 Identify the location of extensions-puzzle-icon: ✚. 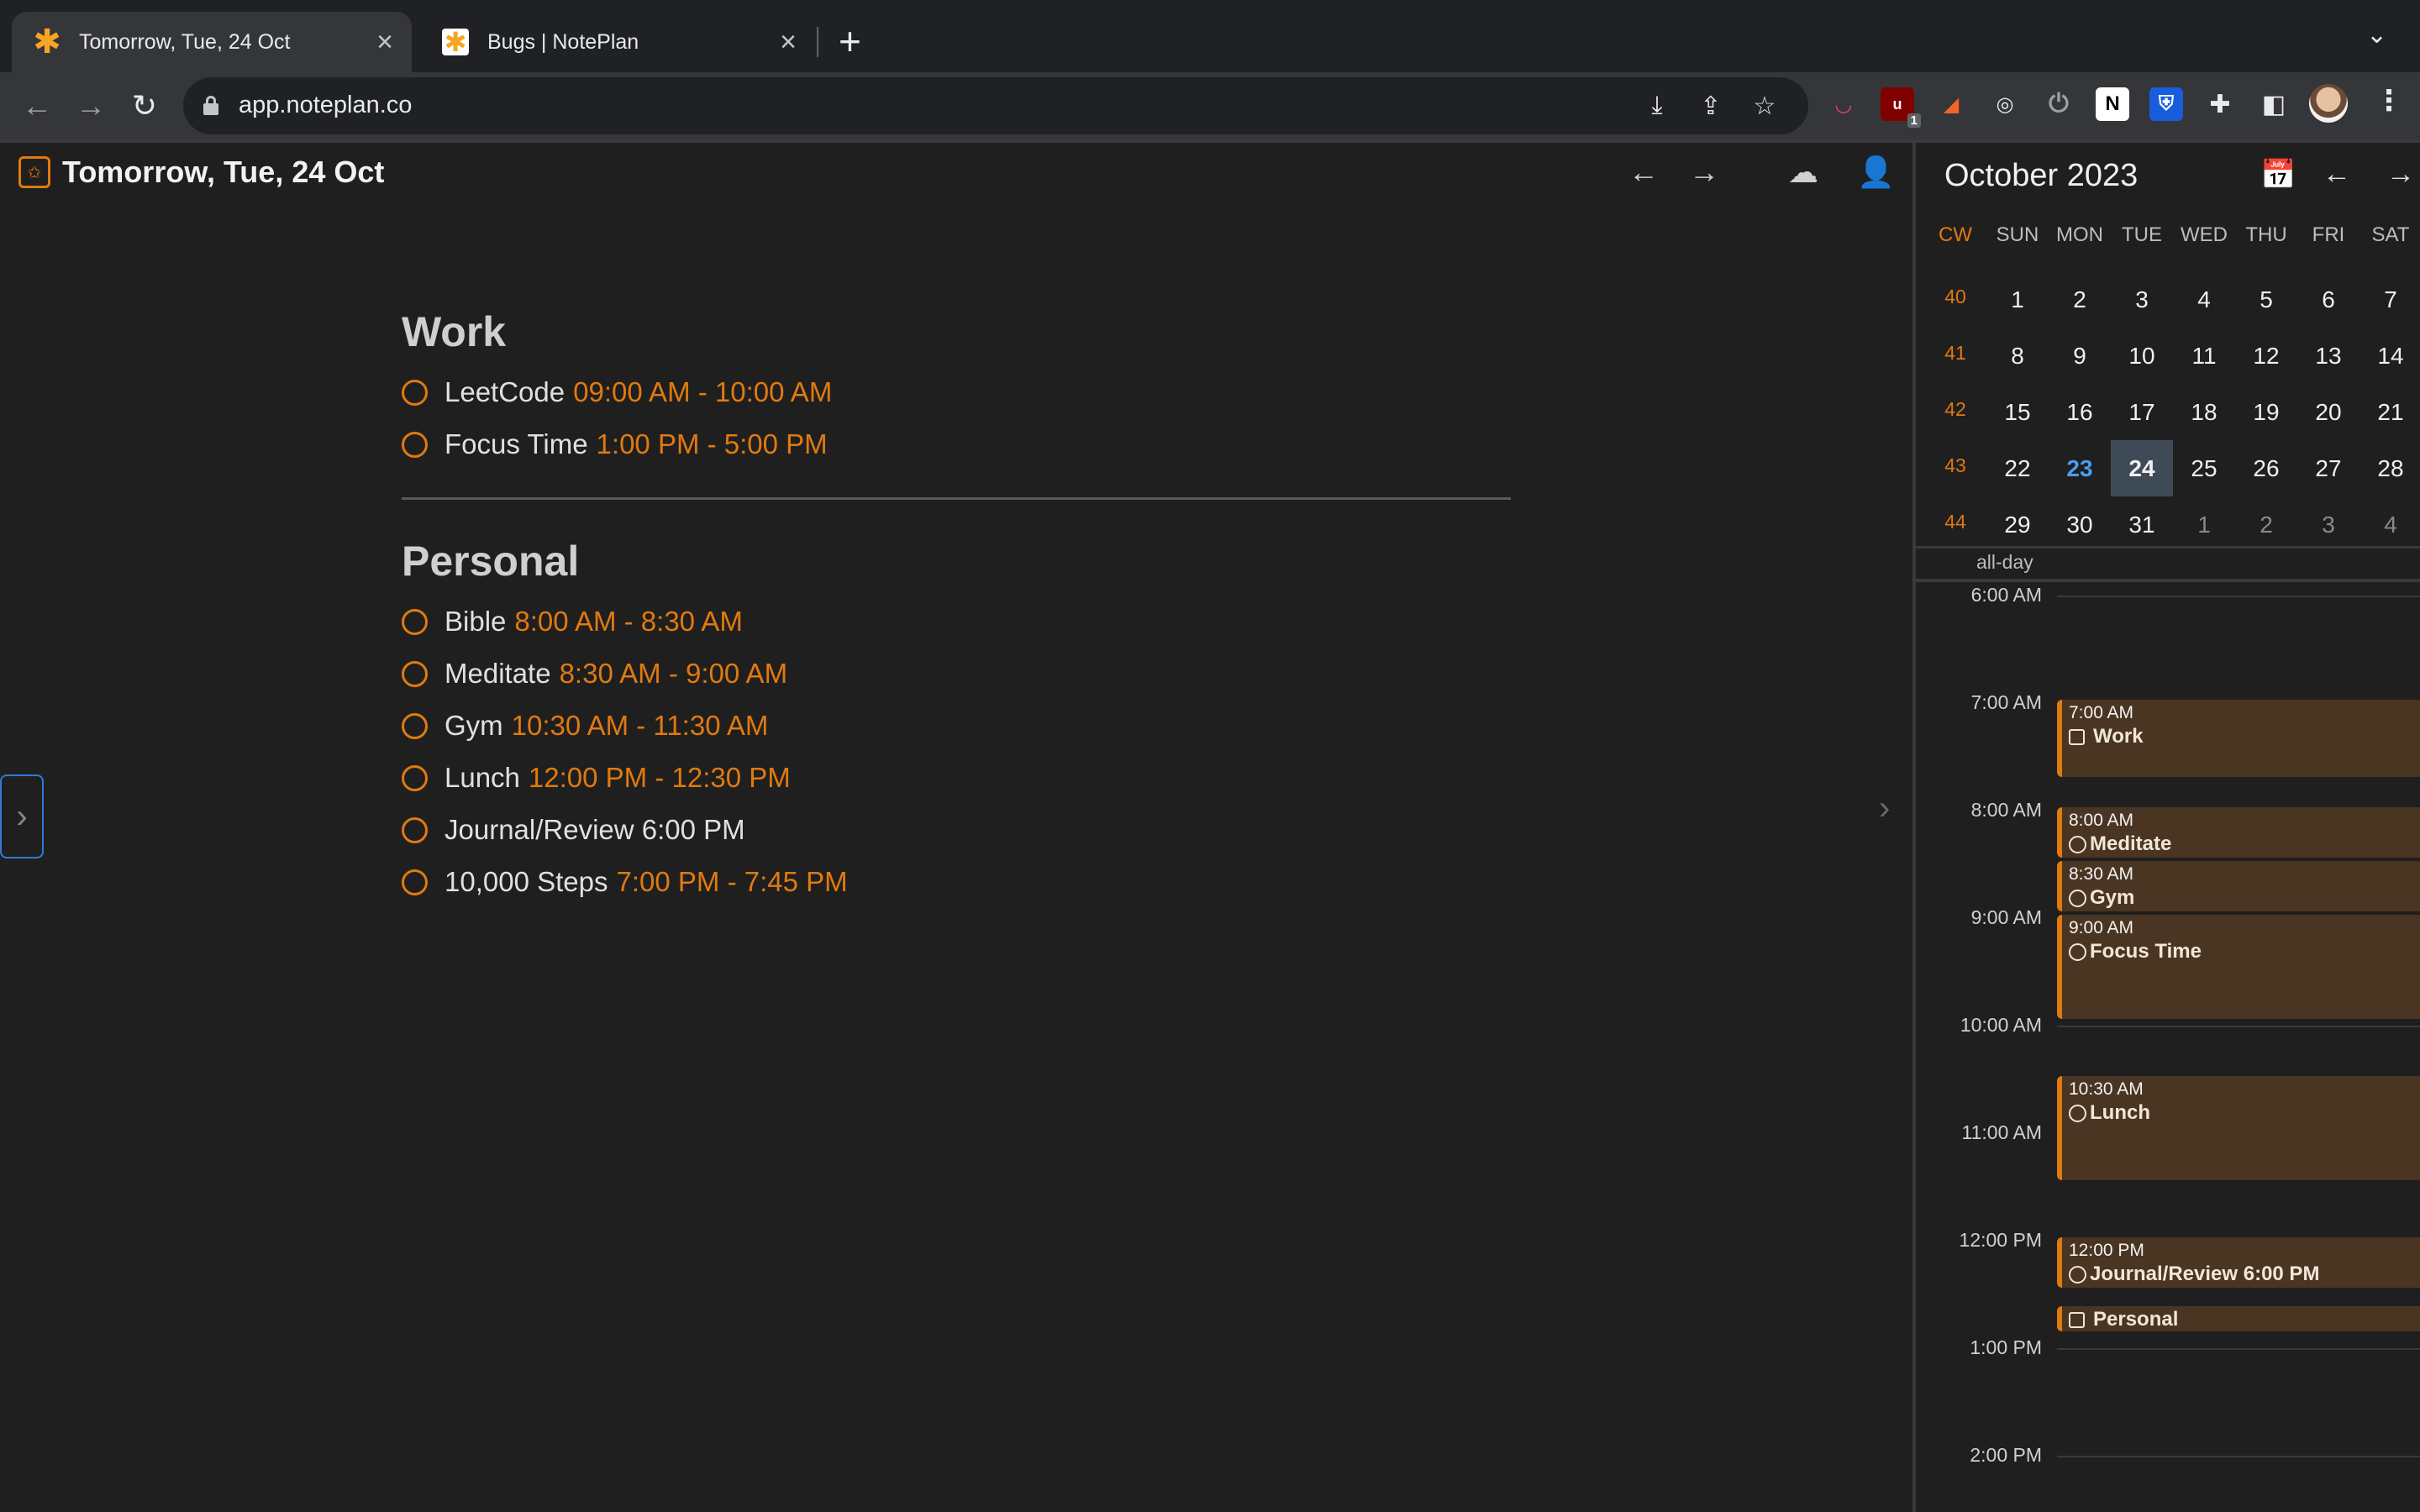
(2220, 104).